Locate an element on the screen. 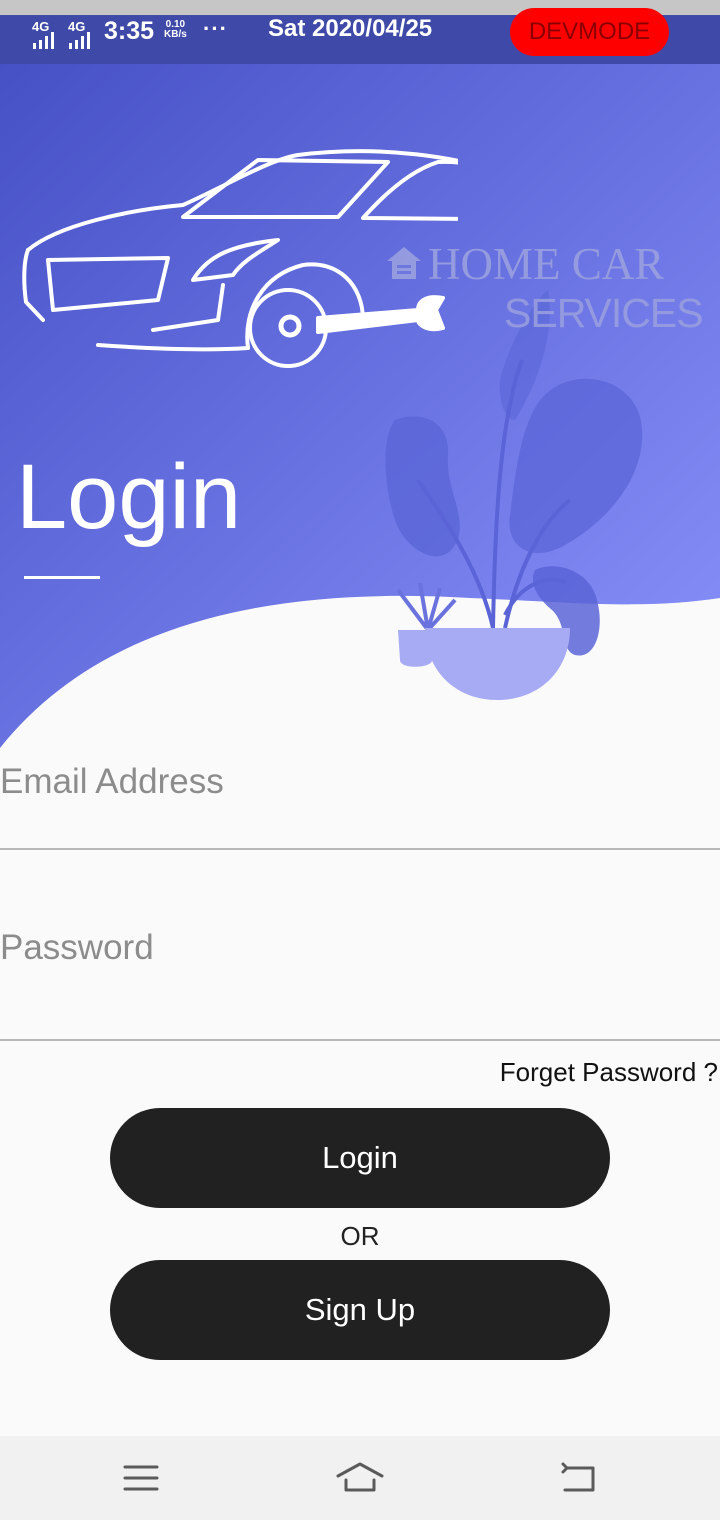 This screenshot has height=1520, width=720. system-nav-bar is located at coordinates (360, 1478).